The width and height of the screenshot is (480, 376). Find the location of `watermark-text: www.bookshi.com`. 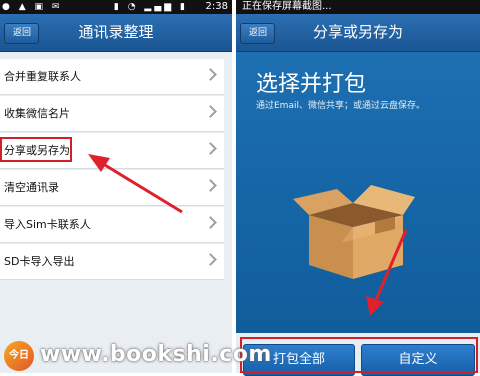

watermark-text: www.bookshi.com is located at coordinates (156, 354).